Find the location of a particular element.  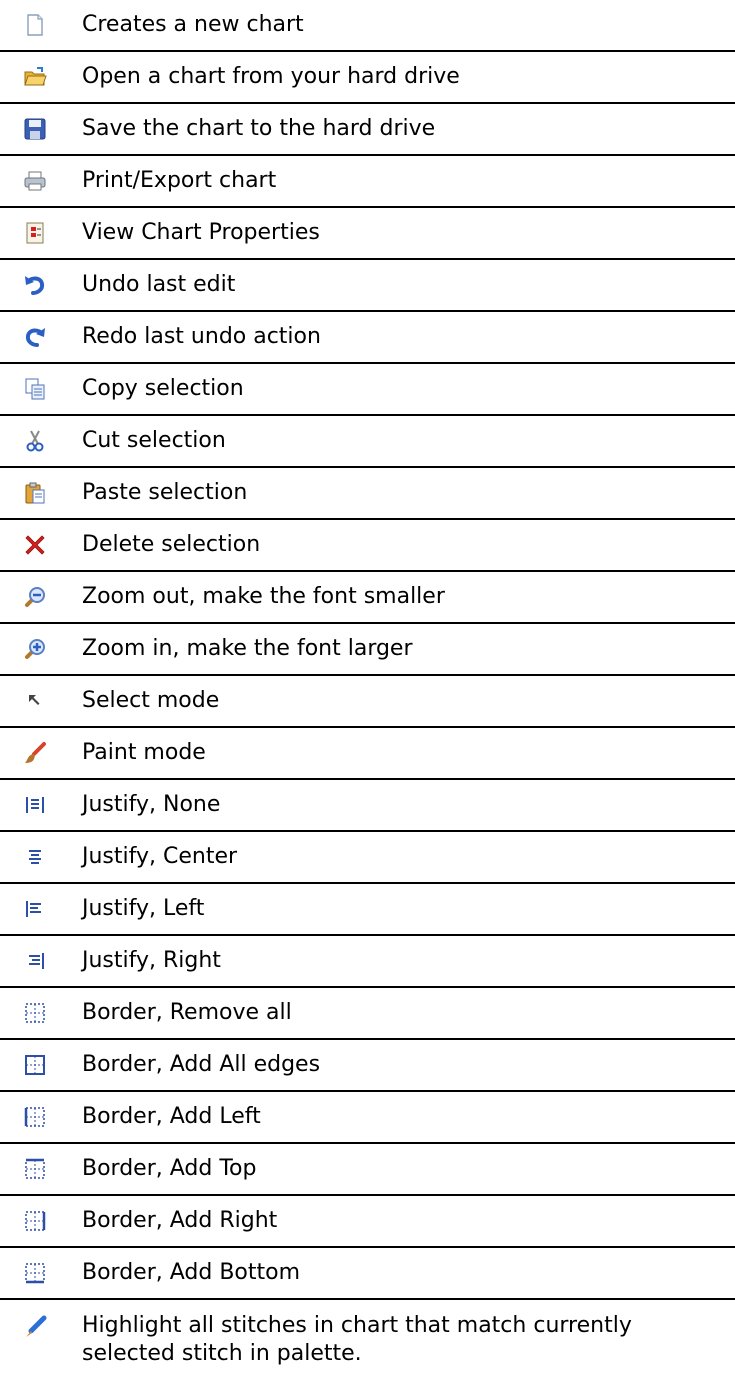

list-item-label: Zoom in, make the font larger is located at coordinates (247, 648).